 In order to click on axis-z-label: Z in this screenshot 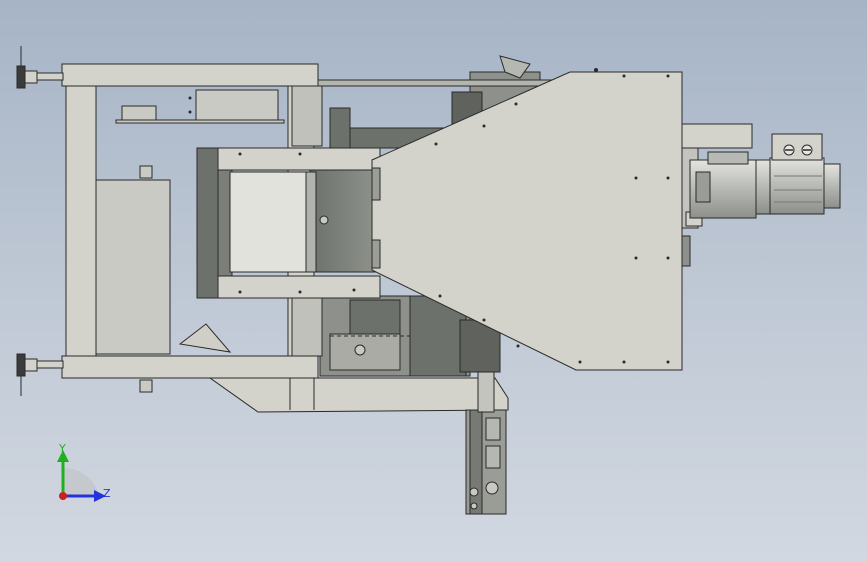, I will do `click(107, 493)`.